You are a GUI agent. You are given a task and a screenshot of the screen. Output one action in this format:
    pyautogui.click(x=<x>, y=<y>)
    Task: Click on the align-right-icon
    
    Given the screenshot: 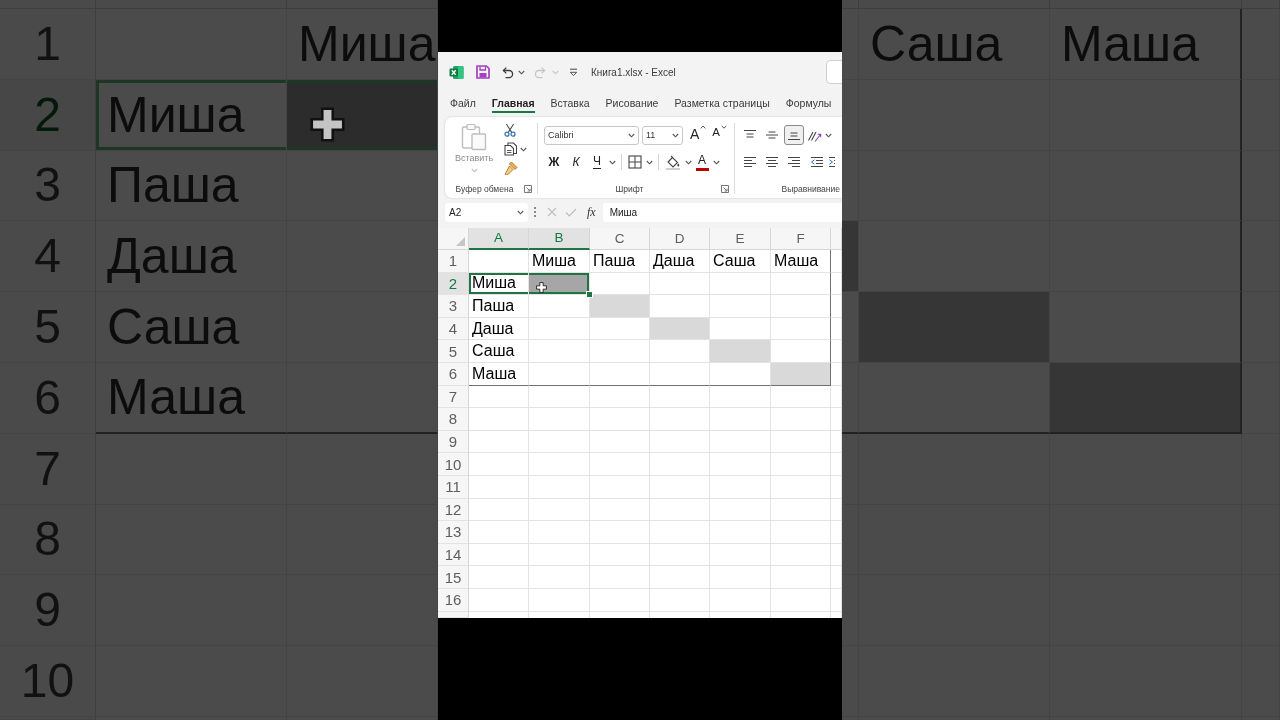 What is the action you would take?
    pyautogui.click(x=794, y=162)
    